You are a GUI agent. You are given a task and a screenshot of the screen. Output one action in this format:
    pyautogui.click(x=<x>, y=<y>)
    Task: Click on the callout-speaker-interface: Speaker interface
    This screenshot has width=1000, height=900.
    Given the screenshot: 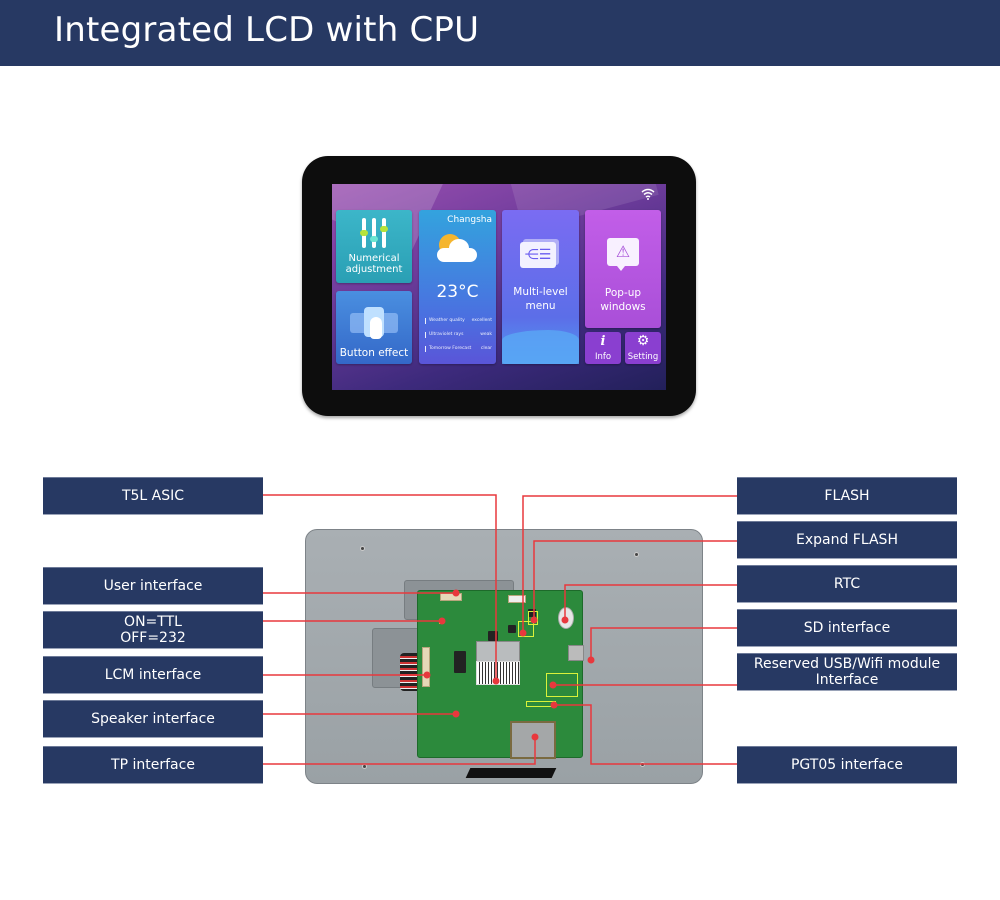 What is the action you would take?
    pyautogui.click(x=153, y=719)
    